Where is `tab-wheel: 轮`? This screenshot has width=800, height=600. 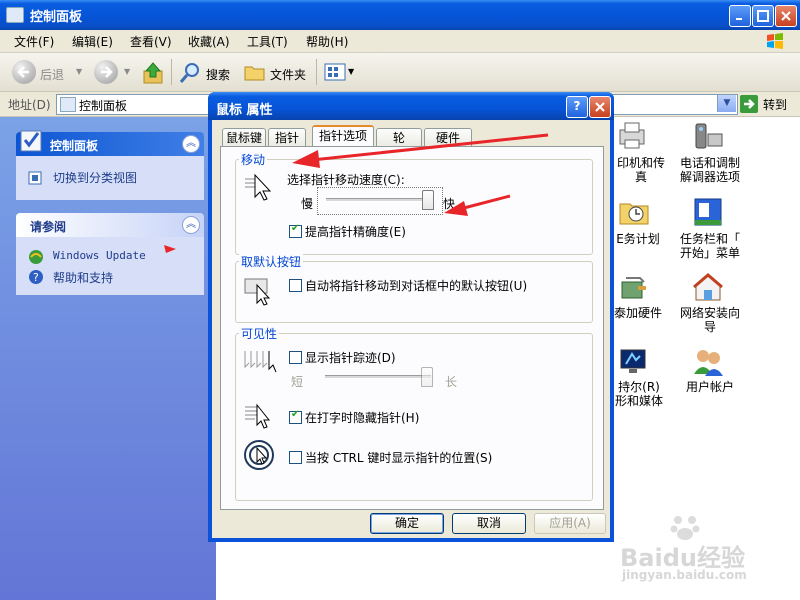
tab-wheel: 轮 is located at coordinates (399, 137).